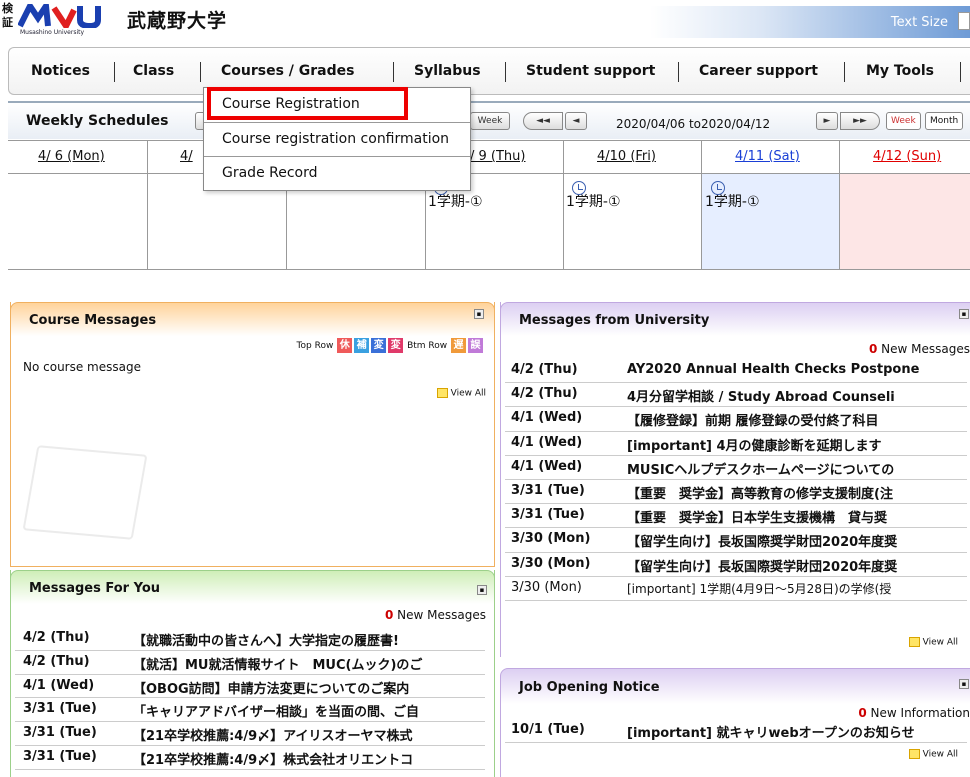  I want to click on week-view-button: Week, so click(903, 121).